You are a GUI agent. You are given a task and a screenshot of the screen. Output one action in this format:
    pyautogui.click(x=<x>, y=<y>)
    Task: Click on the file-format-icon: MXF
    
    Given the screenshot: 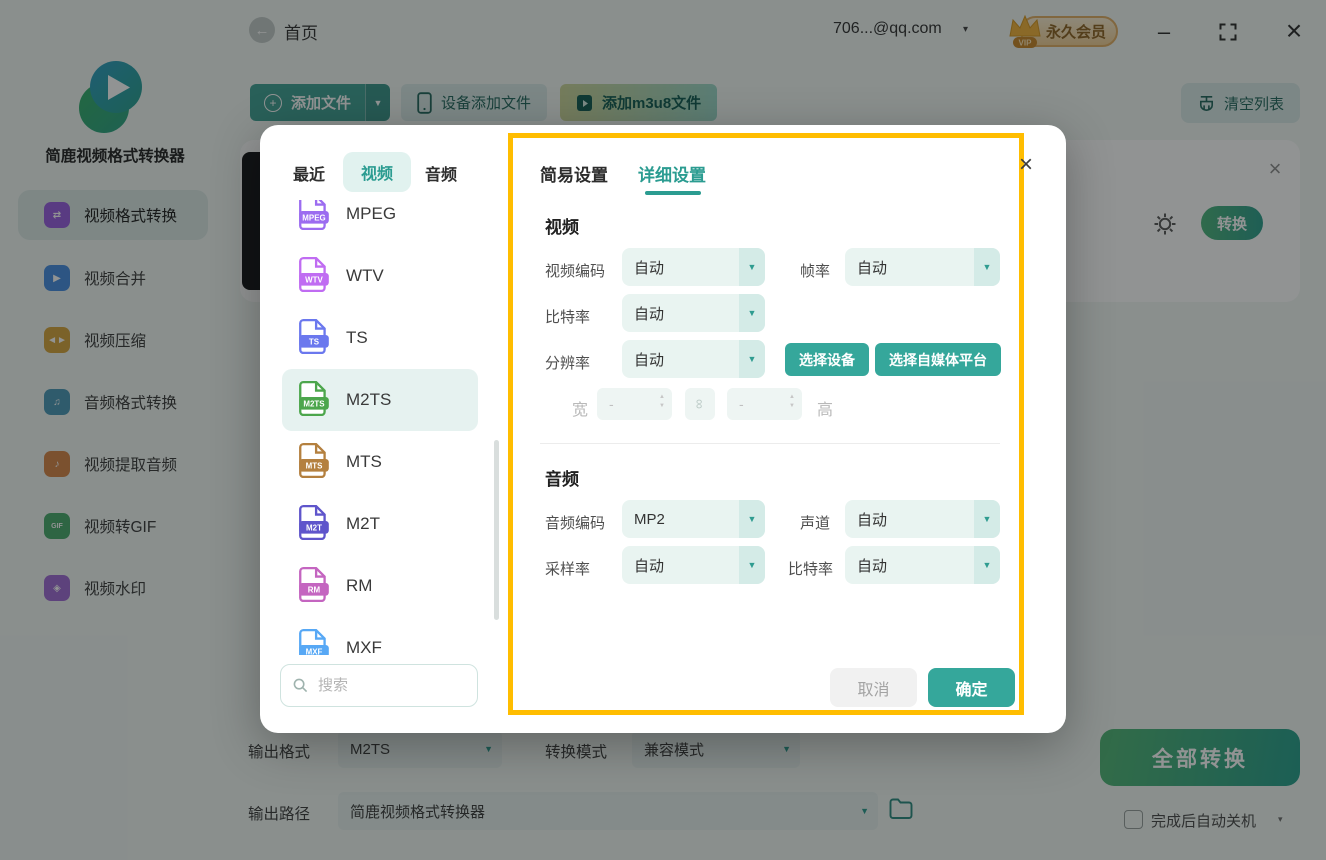 What is the action you would take?
    pyautogui.click(x=314, y=641)
    